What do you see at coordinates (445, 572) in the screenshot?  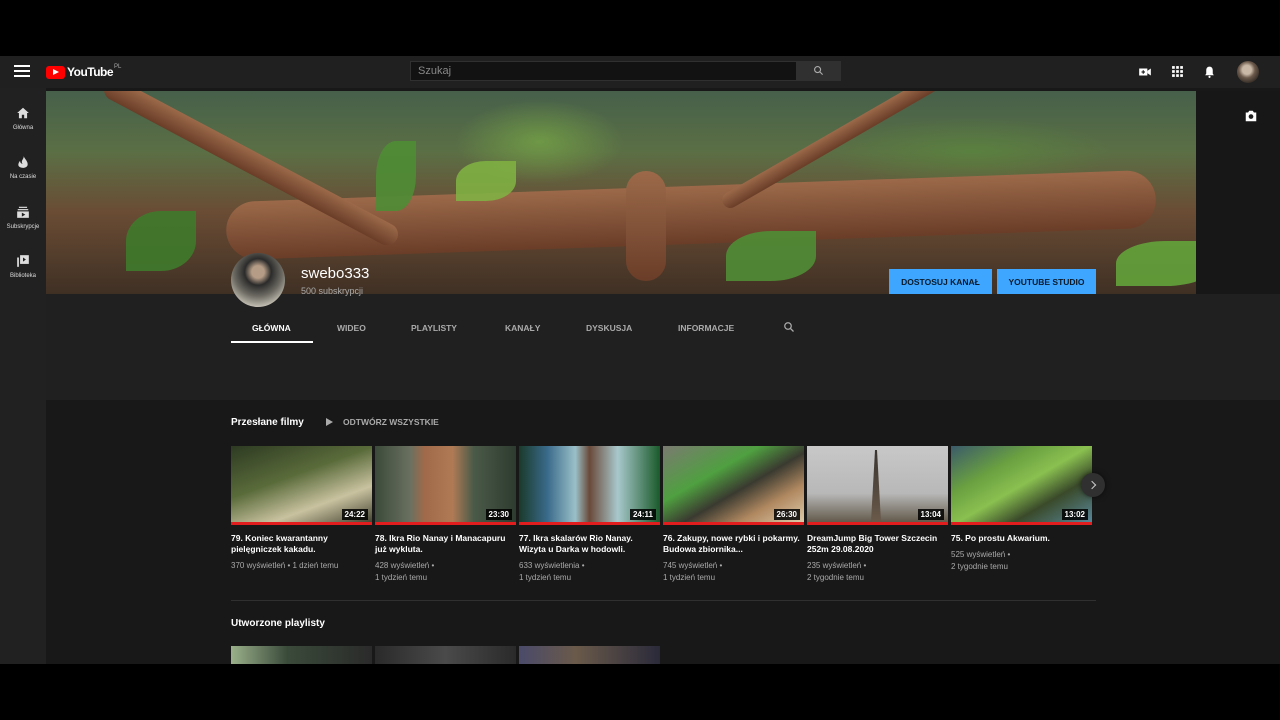 I see `video-meta: 428 wyświetleń • 1 tydzień temu` at bounding box center [445, 572].